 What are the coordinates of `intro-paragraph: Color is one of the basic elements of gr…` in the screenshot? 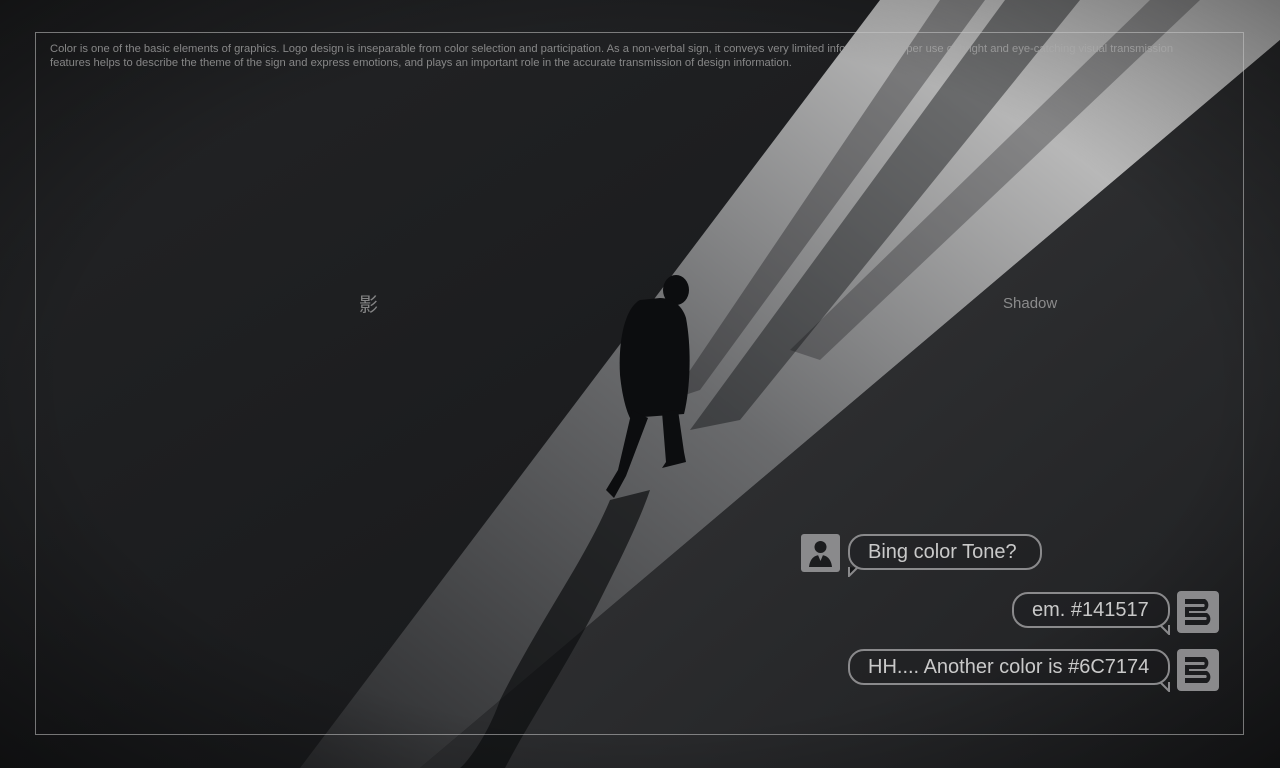 It's located at (612, 56).